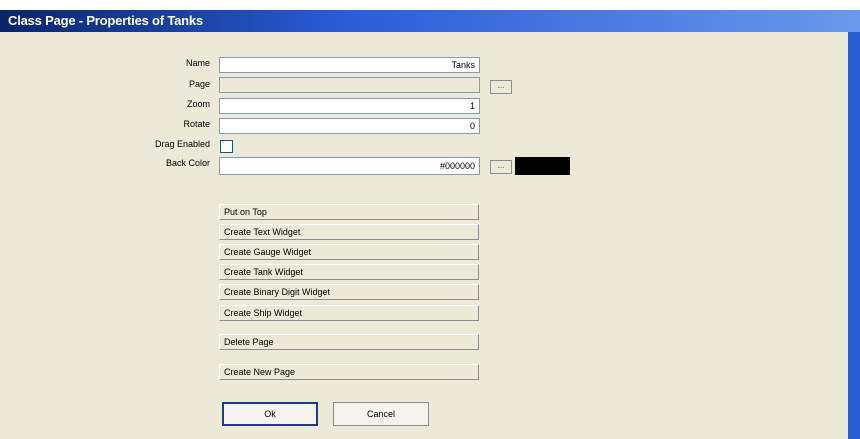 The image size is (860, 439). I want to click on create-gauge-widget-button: Create Gauge Widget, so click(349, 252).